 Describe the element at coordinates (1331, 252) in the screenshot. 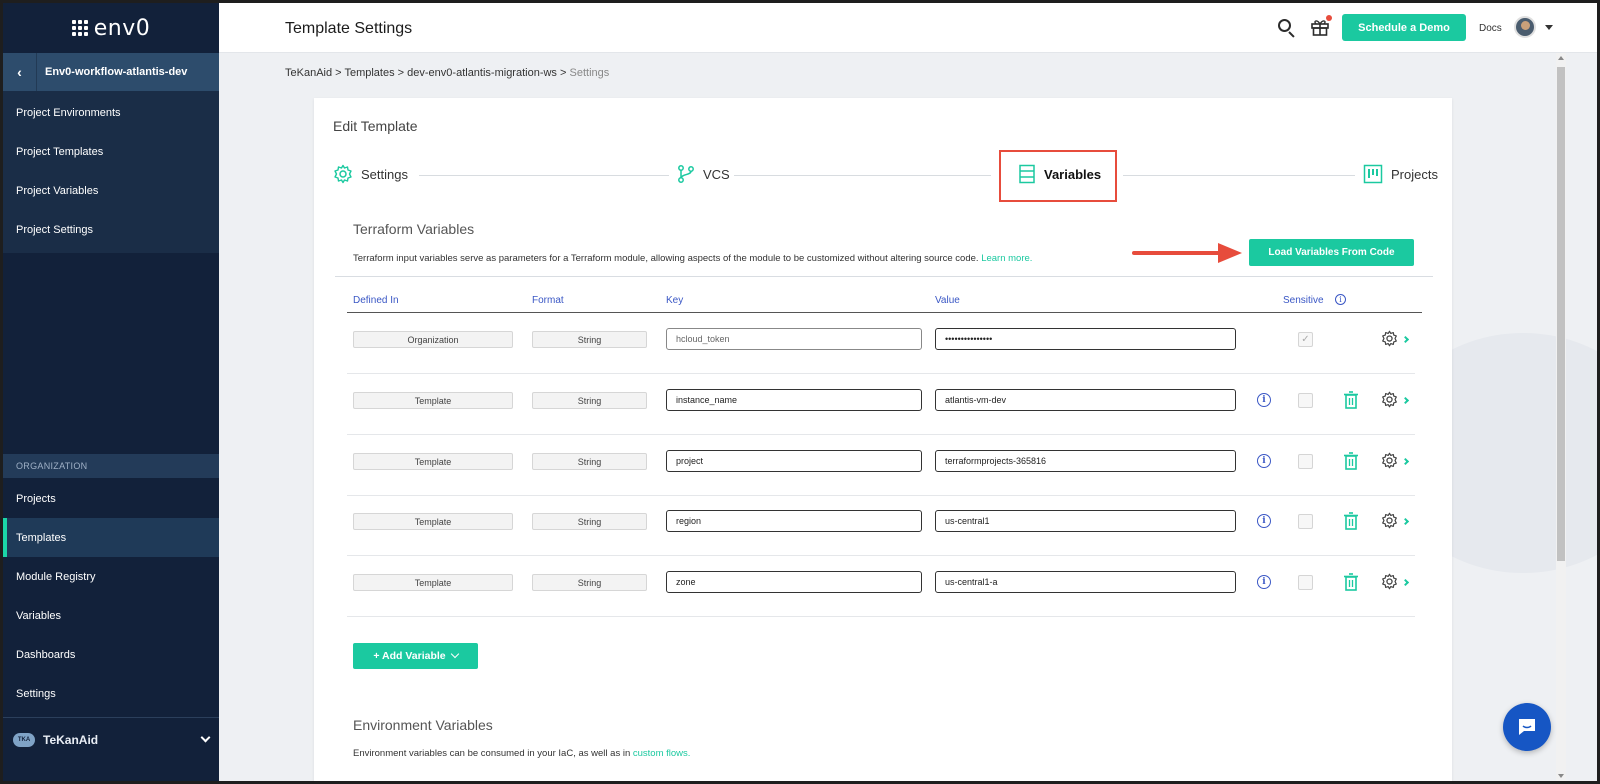

I see `load-variables-from-code-button: Load Variables From Code` at that location.